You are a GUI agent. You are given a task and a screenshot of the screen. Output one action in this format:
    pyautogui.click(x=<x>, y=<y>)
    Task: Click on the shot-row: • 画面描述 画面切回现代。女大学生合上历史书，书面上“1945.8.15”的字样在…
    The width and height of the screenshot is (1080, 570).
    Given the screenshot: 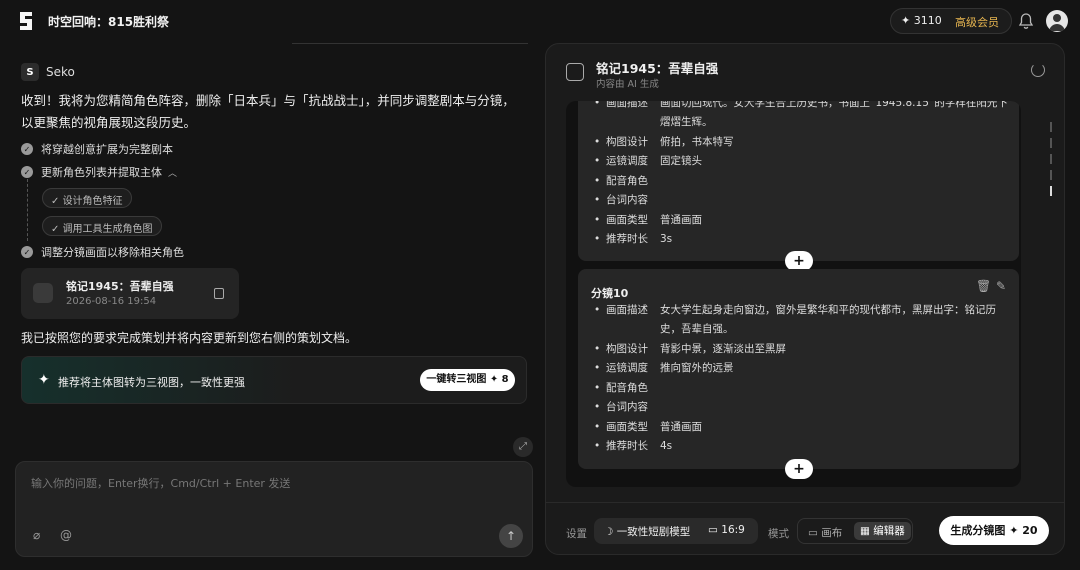 What is the action you would take?
    pyautogui.click(x=801, y=114)
    